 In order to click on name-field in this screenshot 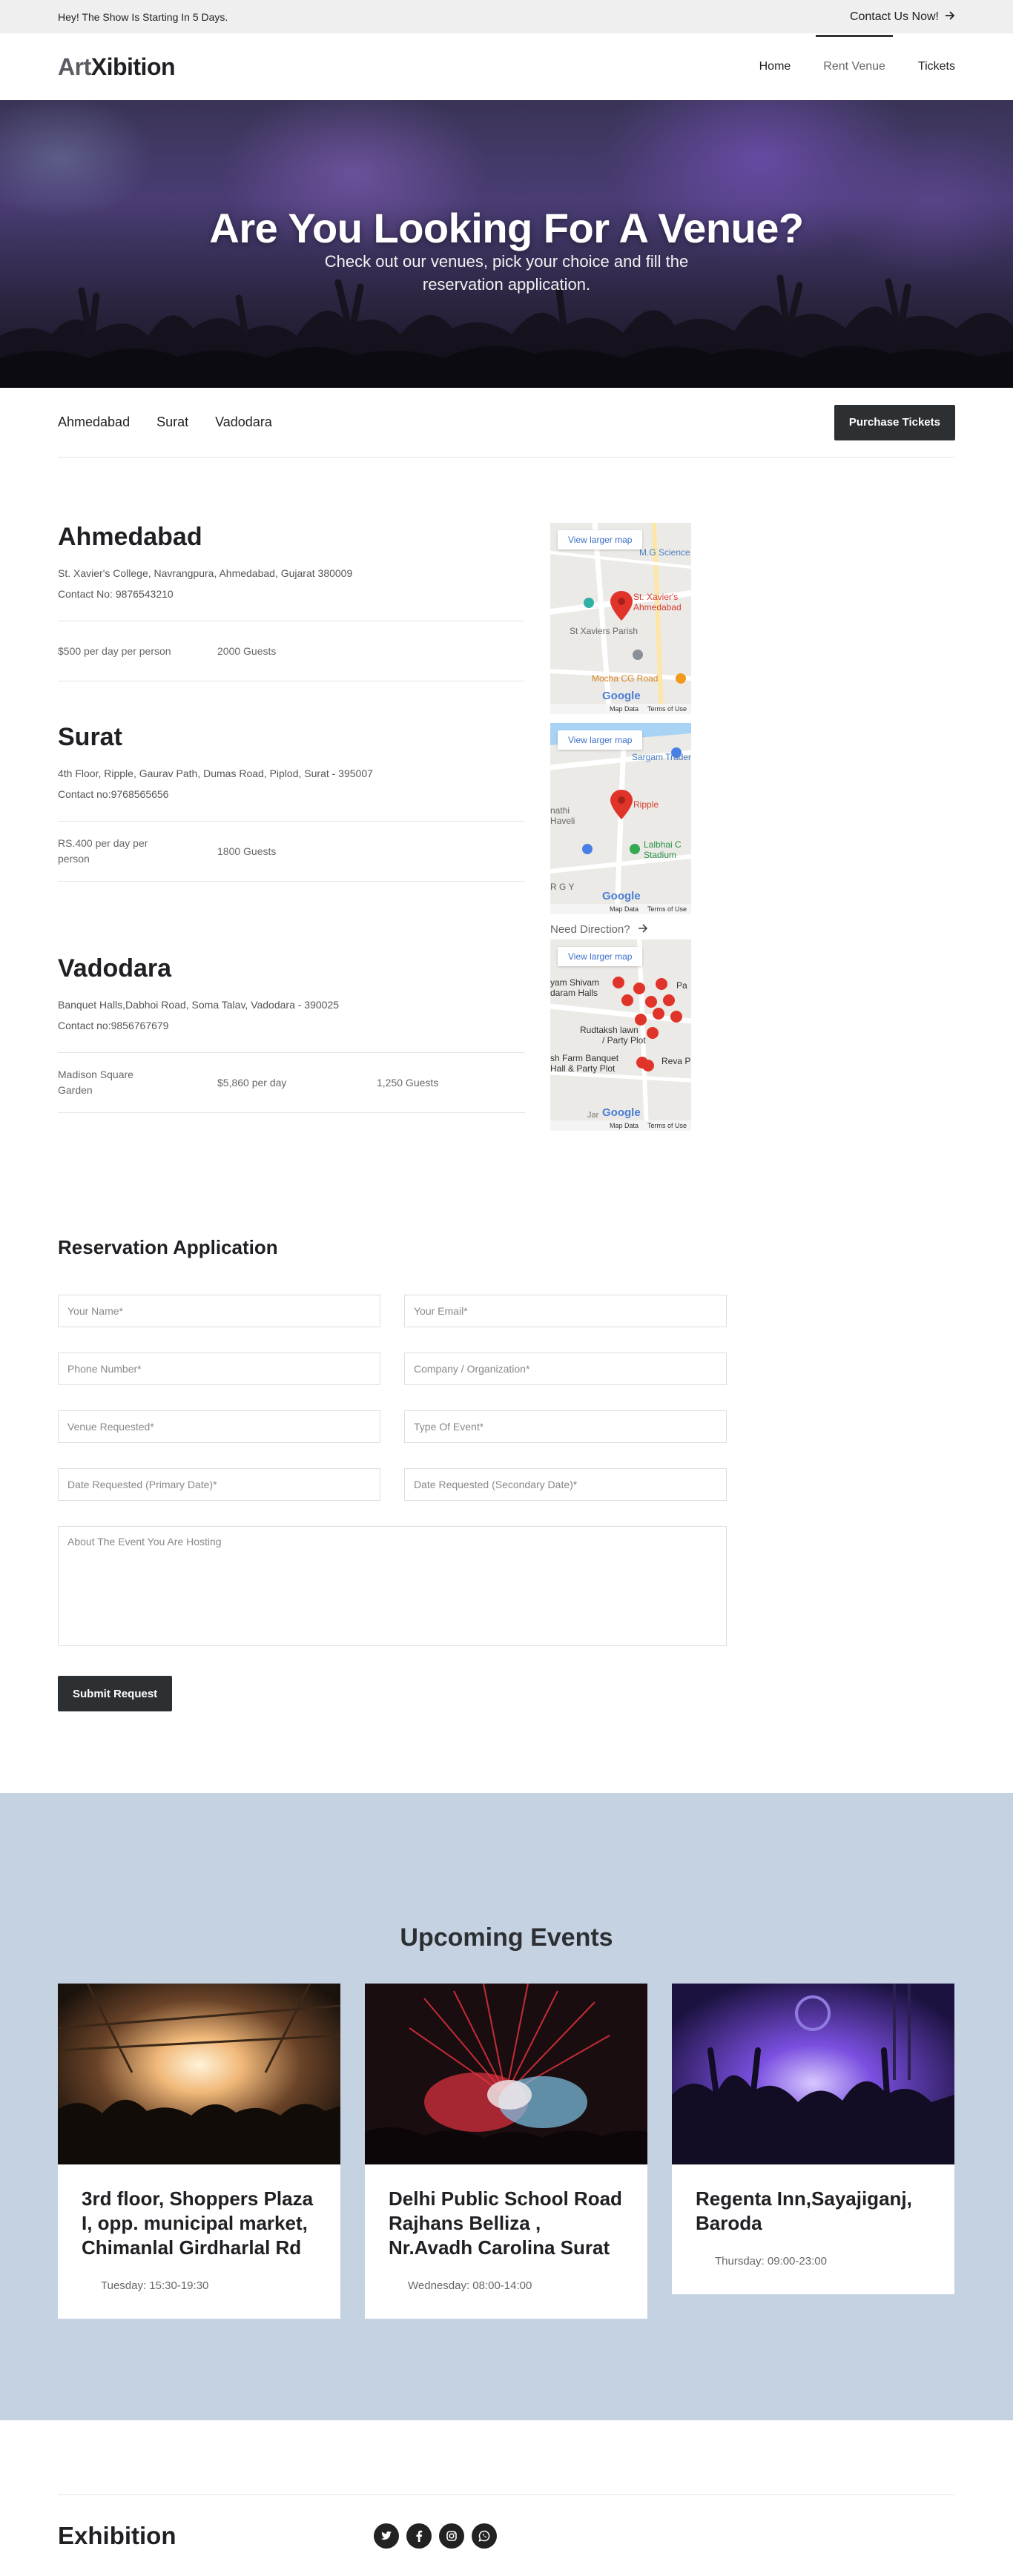, I will do `click(219, 1311)`.